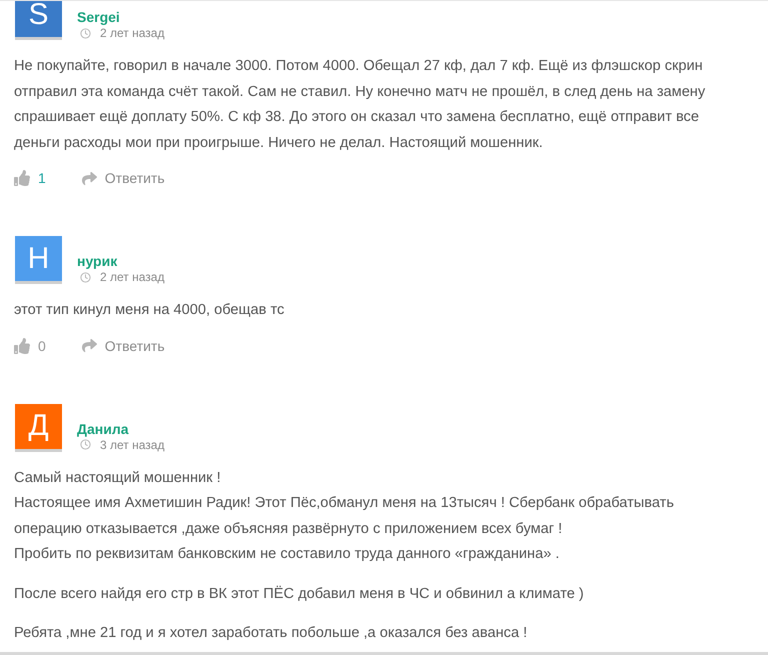 Image resolution: width=768 pixels, height=655 pixels. What do you see at coordinates (271, 633) in the screenshot?
I see `comment-text: Ребята ,мне 21 год и я хотел заработать побольше ,а оказался без аванса !` at bounding box center [271, 633].